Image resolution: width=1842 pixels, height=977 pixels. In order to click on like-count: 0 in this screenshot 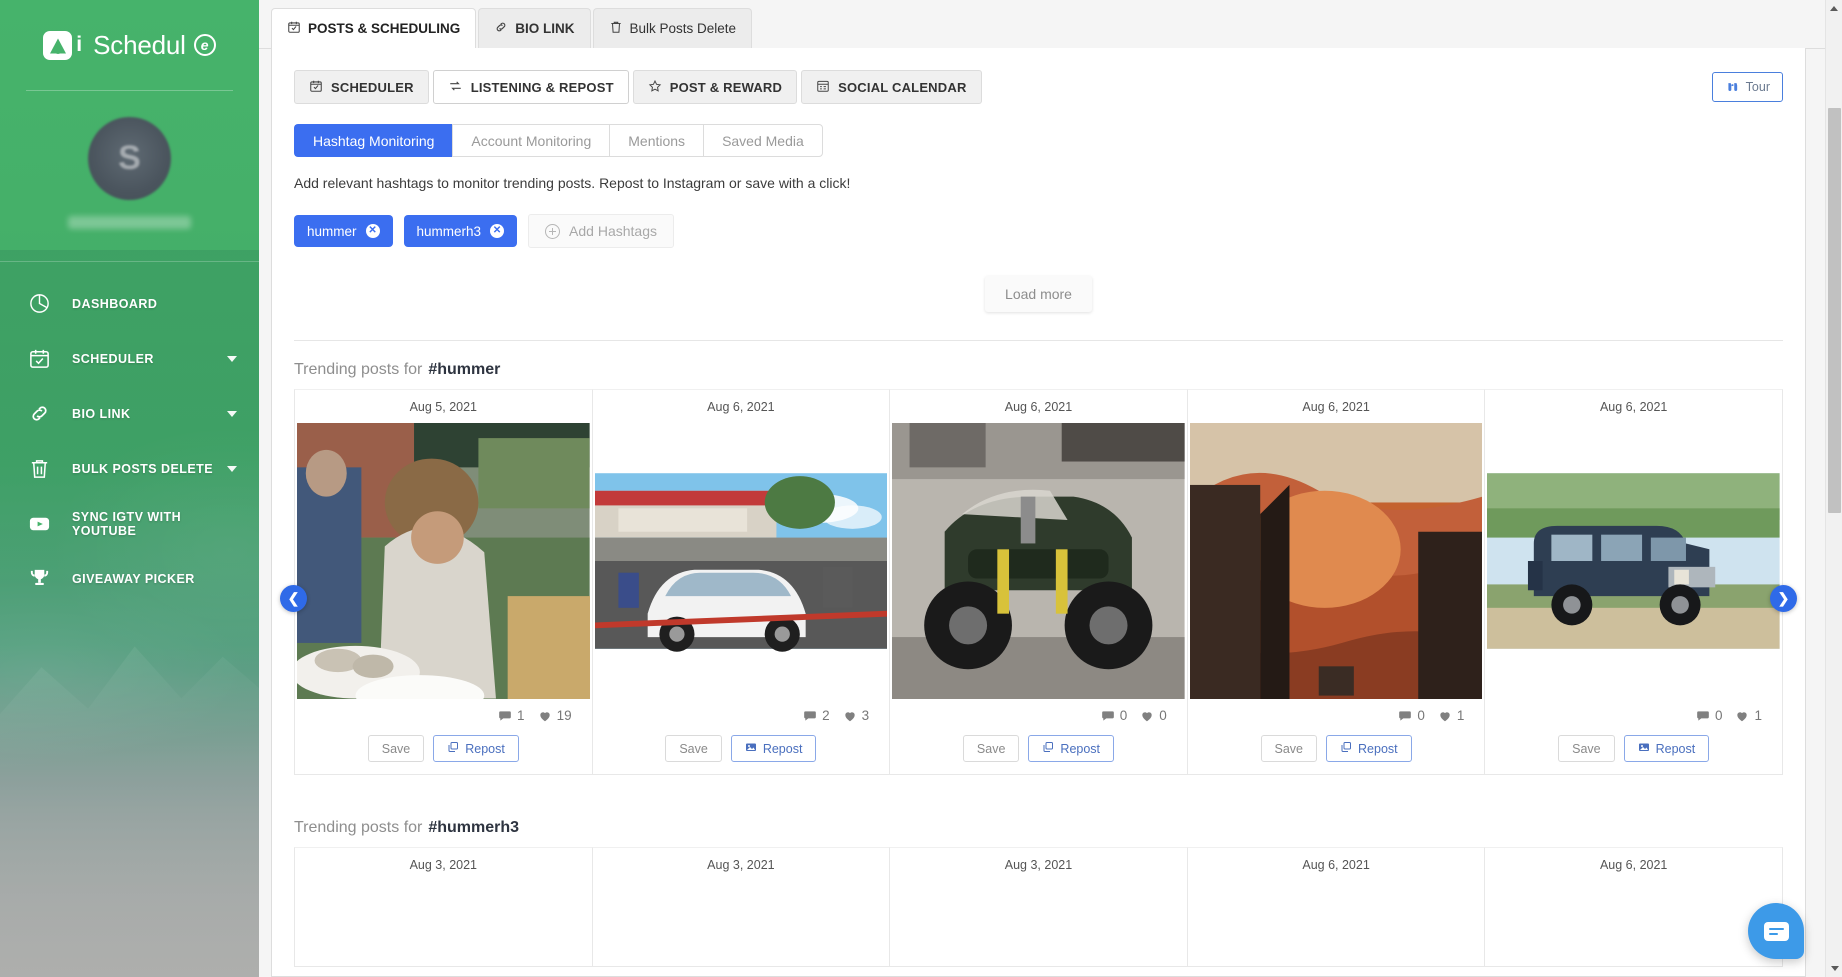, I will do `click(1163, 715)`.